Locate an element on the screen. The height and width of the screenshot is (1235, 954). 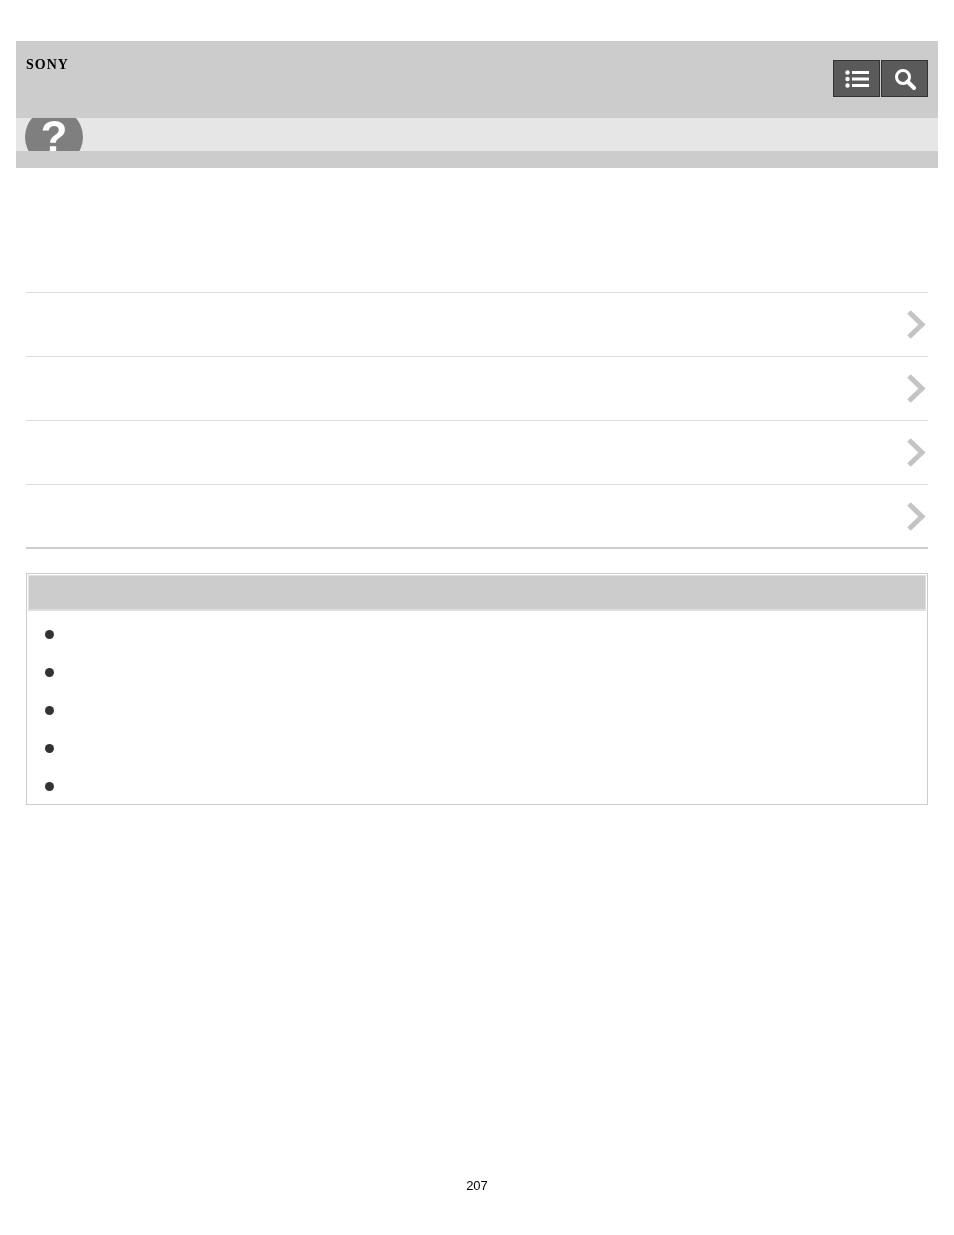
search-icon is located at coordinates (904, 78).